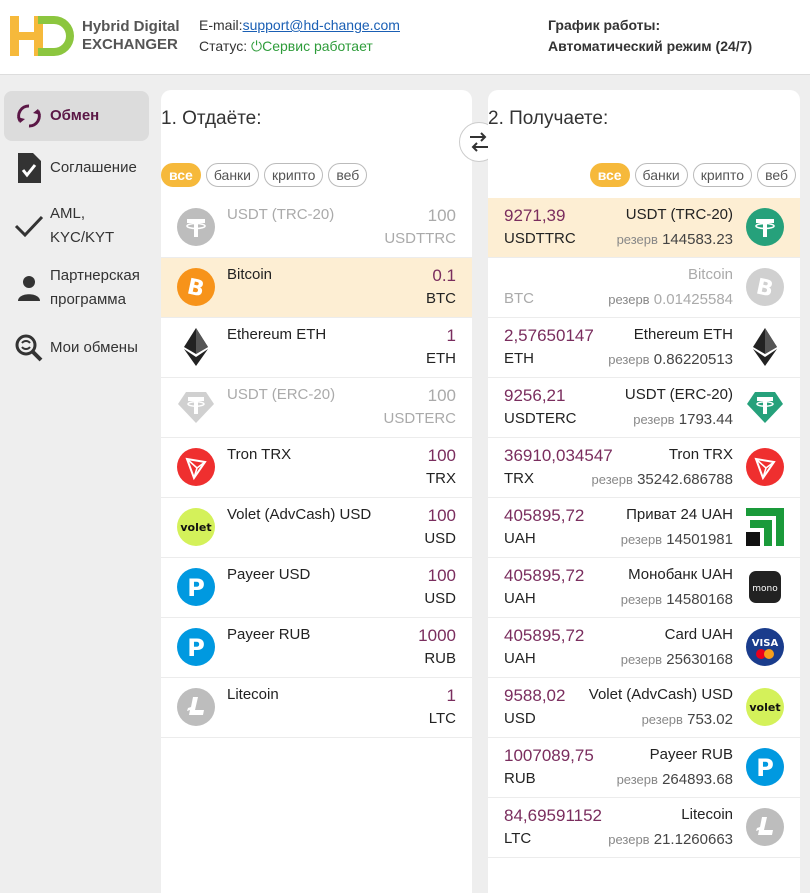 This screenshot has width=810, height=893. I want to click on currency-name: Приват 24 UAH, so click(679, 514).